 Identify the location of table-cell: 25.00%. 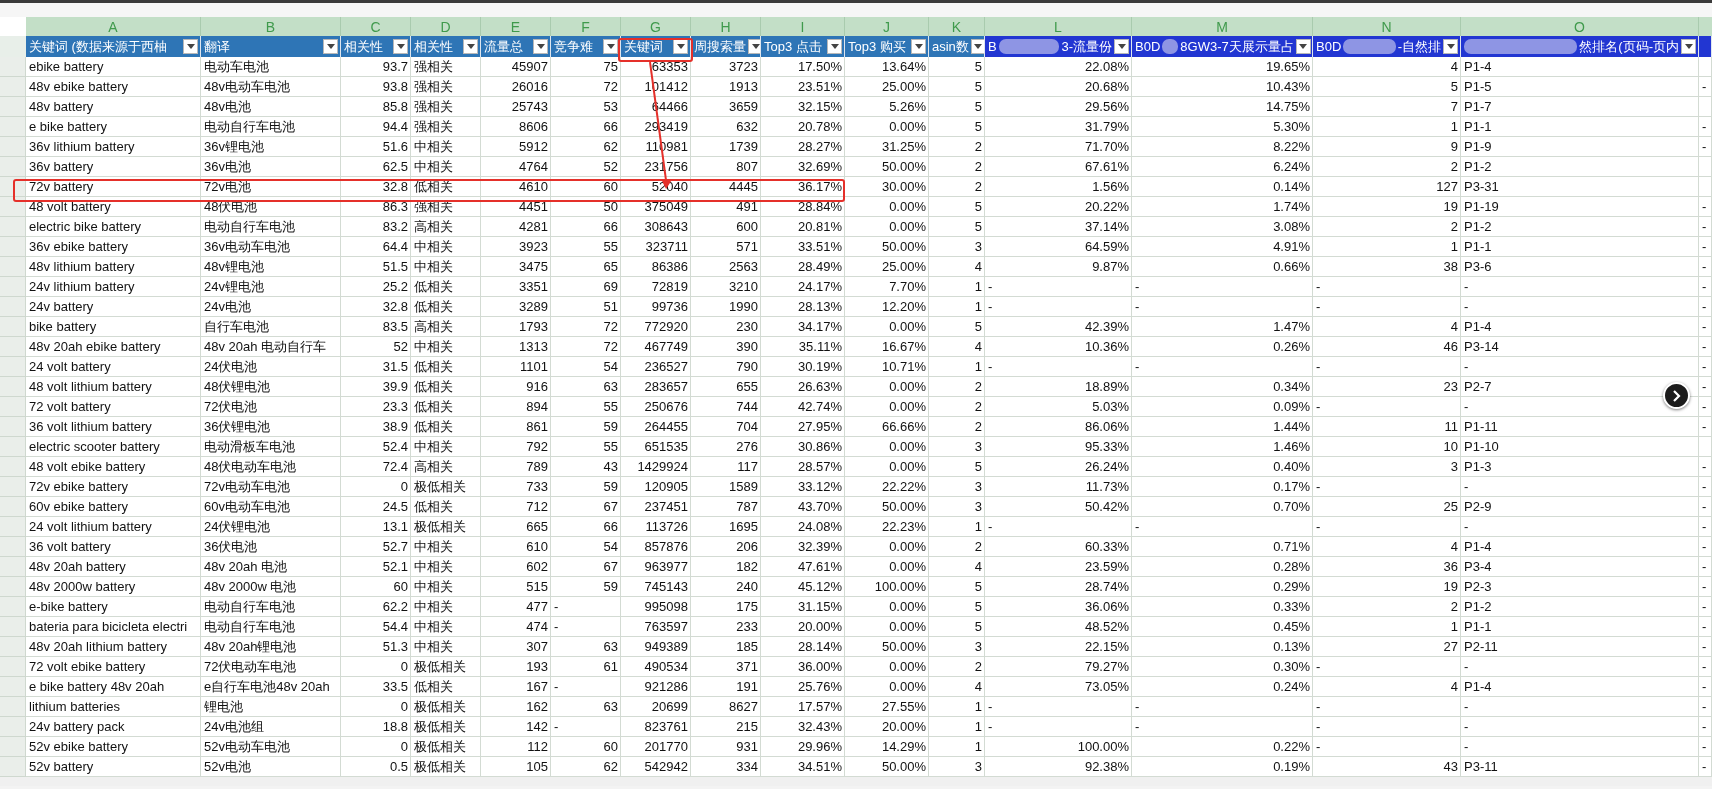
(887, 267).